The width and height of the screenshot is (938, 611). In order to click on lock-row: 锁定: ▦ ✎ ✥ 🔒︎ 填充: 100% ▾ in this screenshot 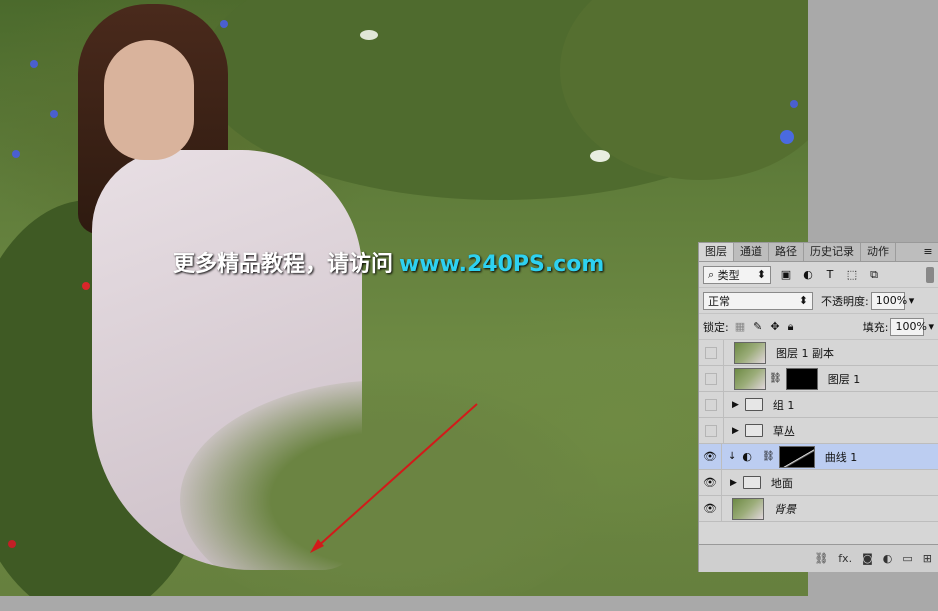, I will do `click(818, 327)`.